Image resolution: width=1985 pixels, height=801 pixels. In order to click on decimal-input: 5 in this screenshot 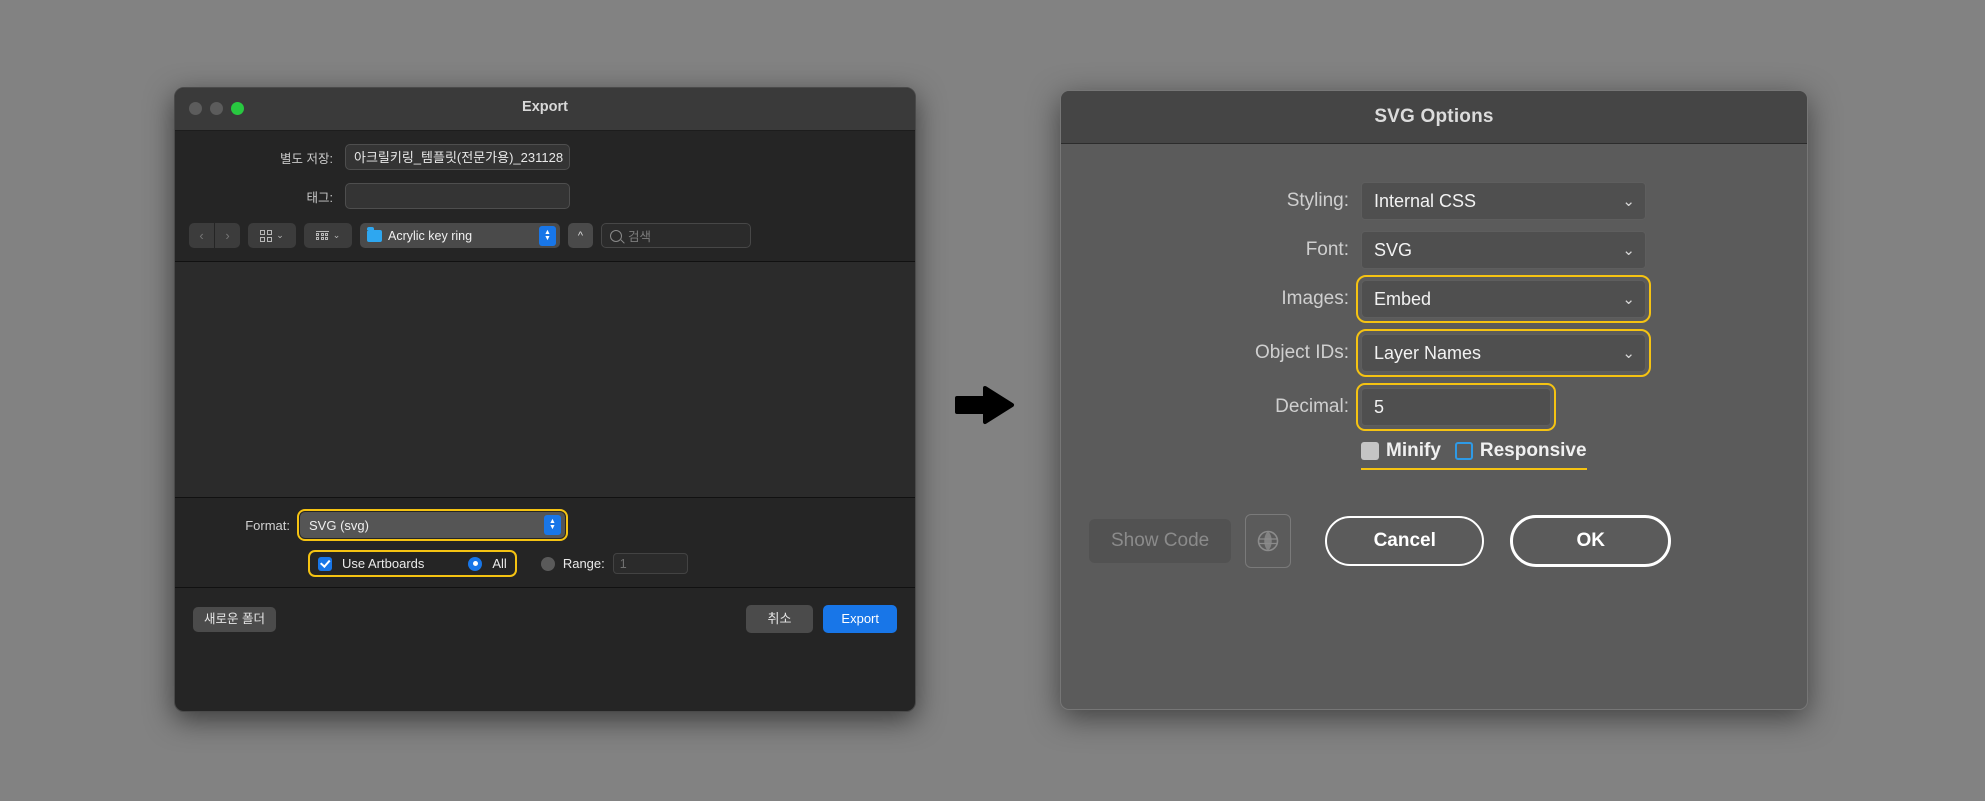, I will do `click(1456, 407)`.